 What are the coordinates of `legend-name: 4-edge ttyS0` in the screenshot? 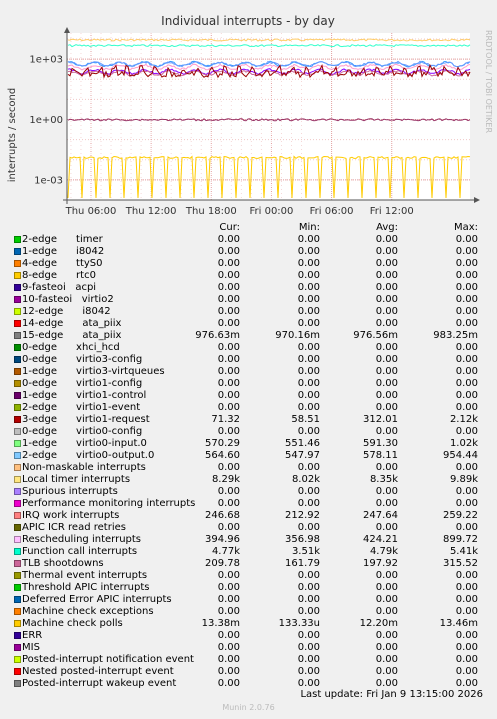 It's located at (62, 263).